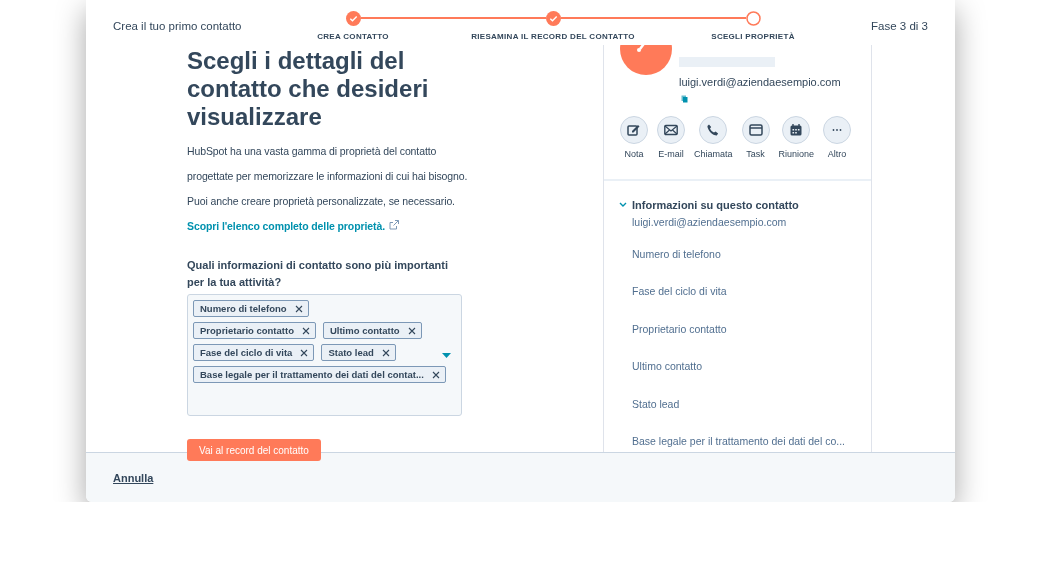 The image size is (1040, 586). I want to click on property-tag: Numero di telefono, so click(251, 308).